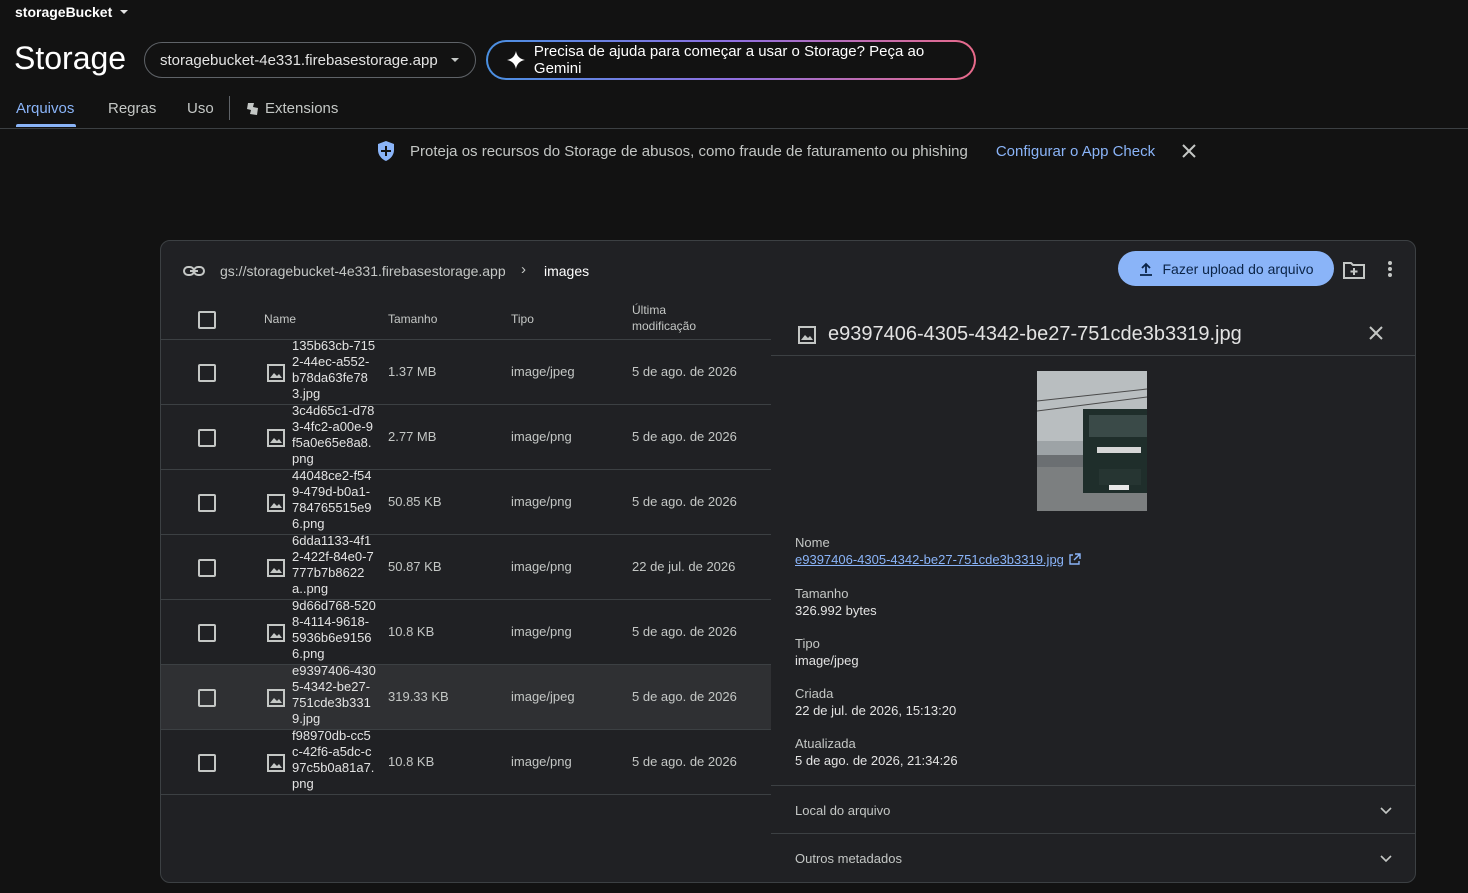 Image resolution: width=1468 pixels, height=893 pixels. What do you see at coordinates (386, 151) in the screenshot?
I see `shield-icon` at bounding box center [386, 151].